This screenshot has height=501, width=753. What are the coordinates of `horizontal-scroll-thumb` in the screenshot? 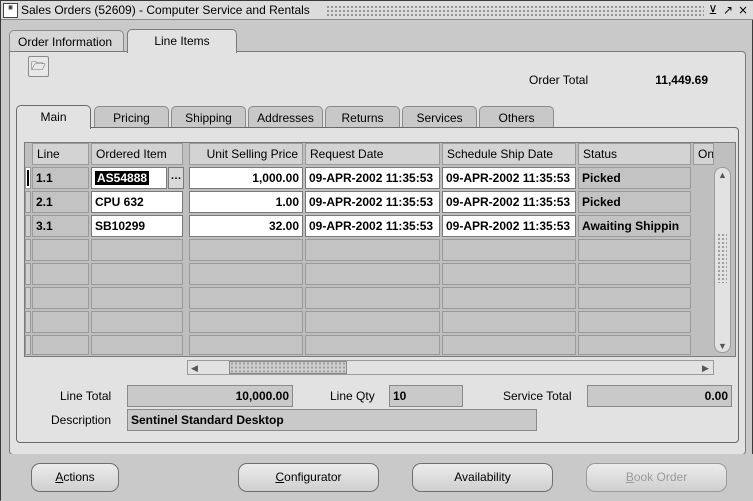 It's located at (288, 367).